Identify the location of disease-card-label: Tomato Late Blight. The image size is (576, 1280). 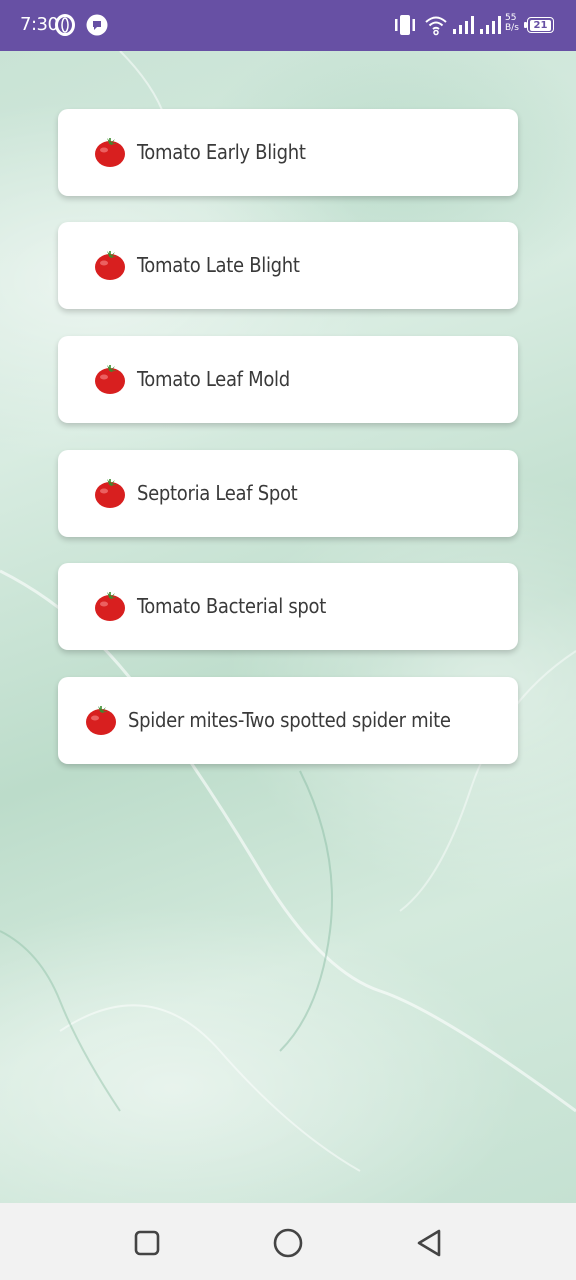
(218, 265).